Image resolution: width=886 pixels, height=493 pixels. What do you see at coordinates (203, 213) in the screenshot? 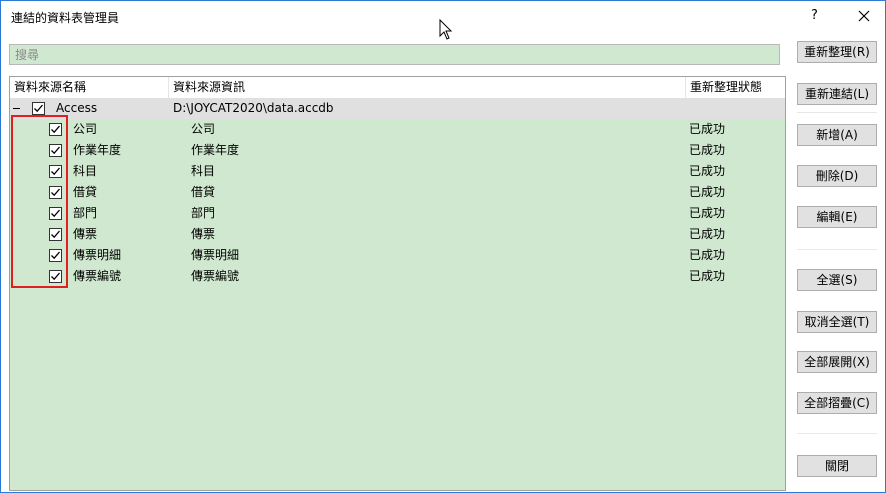
I see `source-info: 部門` at bounding box center [203, 213].